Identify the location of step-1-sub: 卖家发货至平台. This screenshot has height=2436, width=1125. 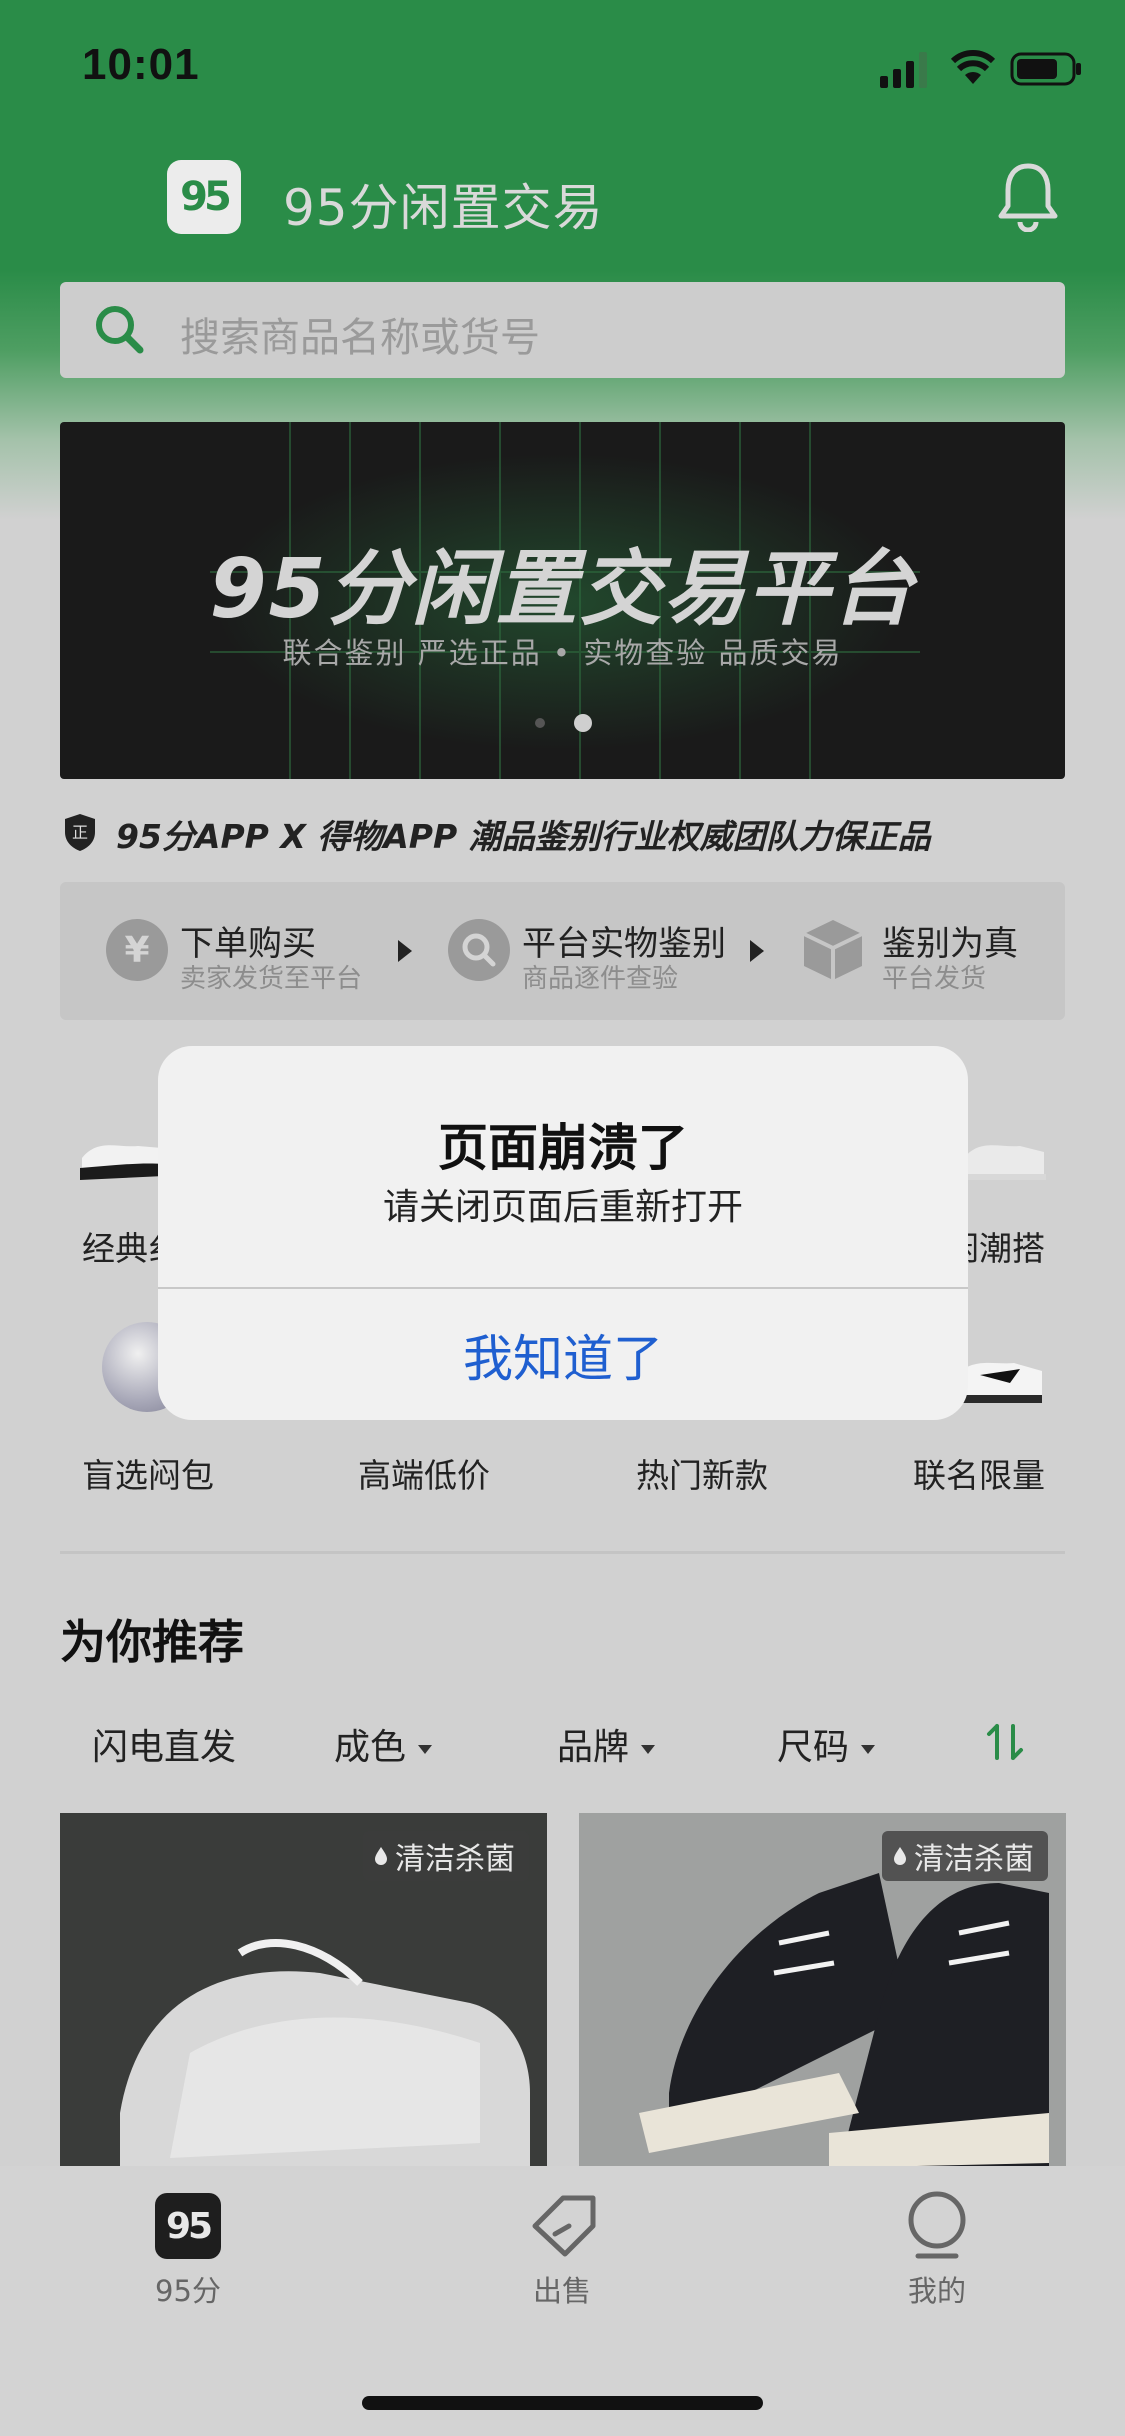
(271, 979).